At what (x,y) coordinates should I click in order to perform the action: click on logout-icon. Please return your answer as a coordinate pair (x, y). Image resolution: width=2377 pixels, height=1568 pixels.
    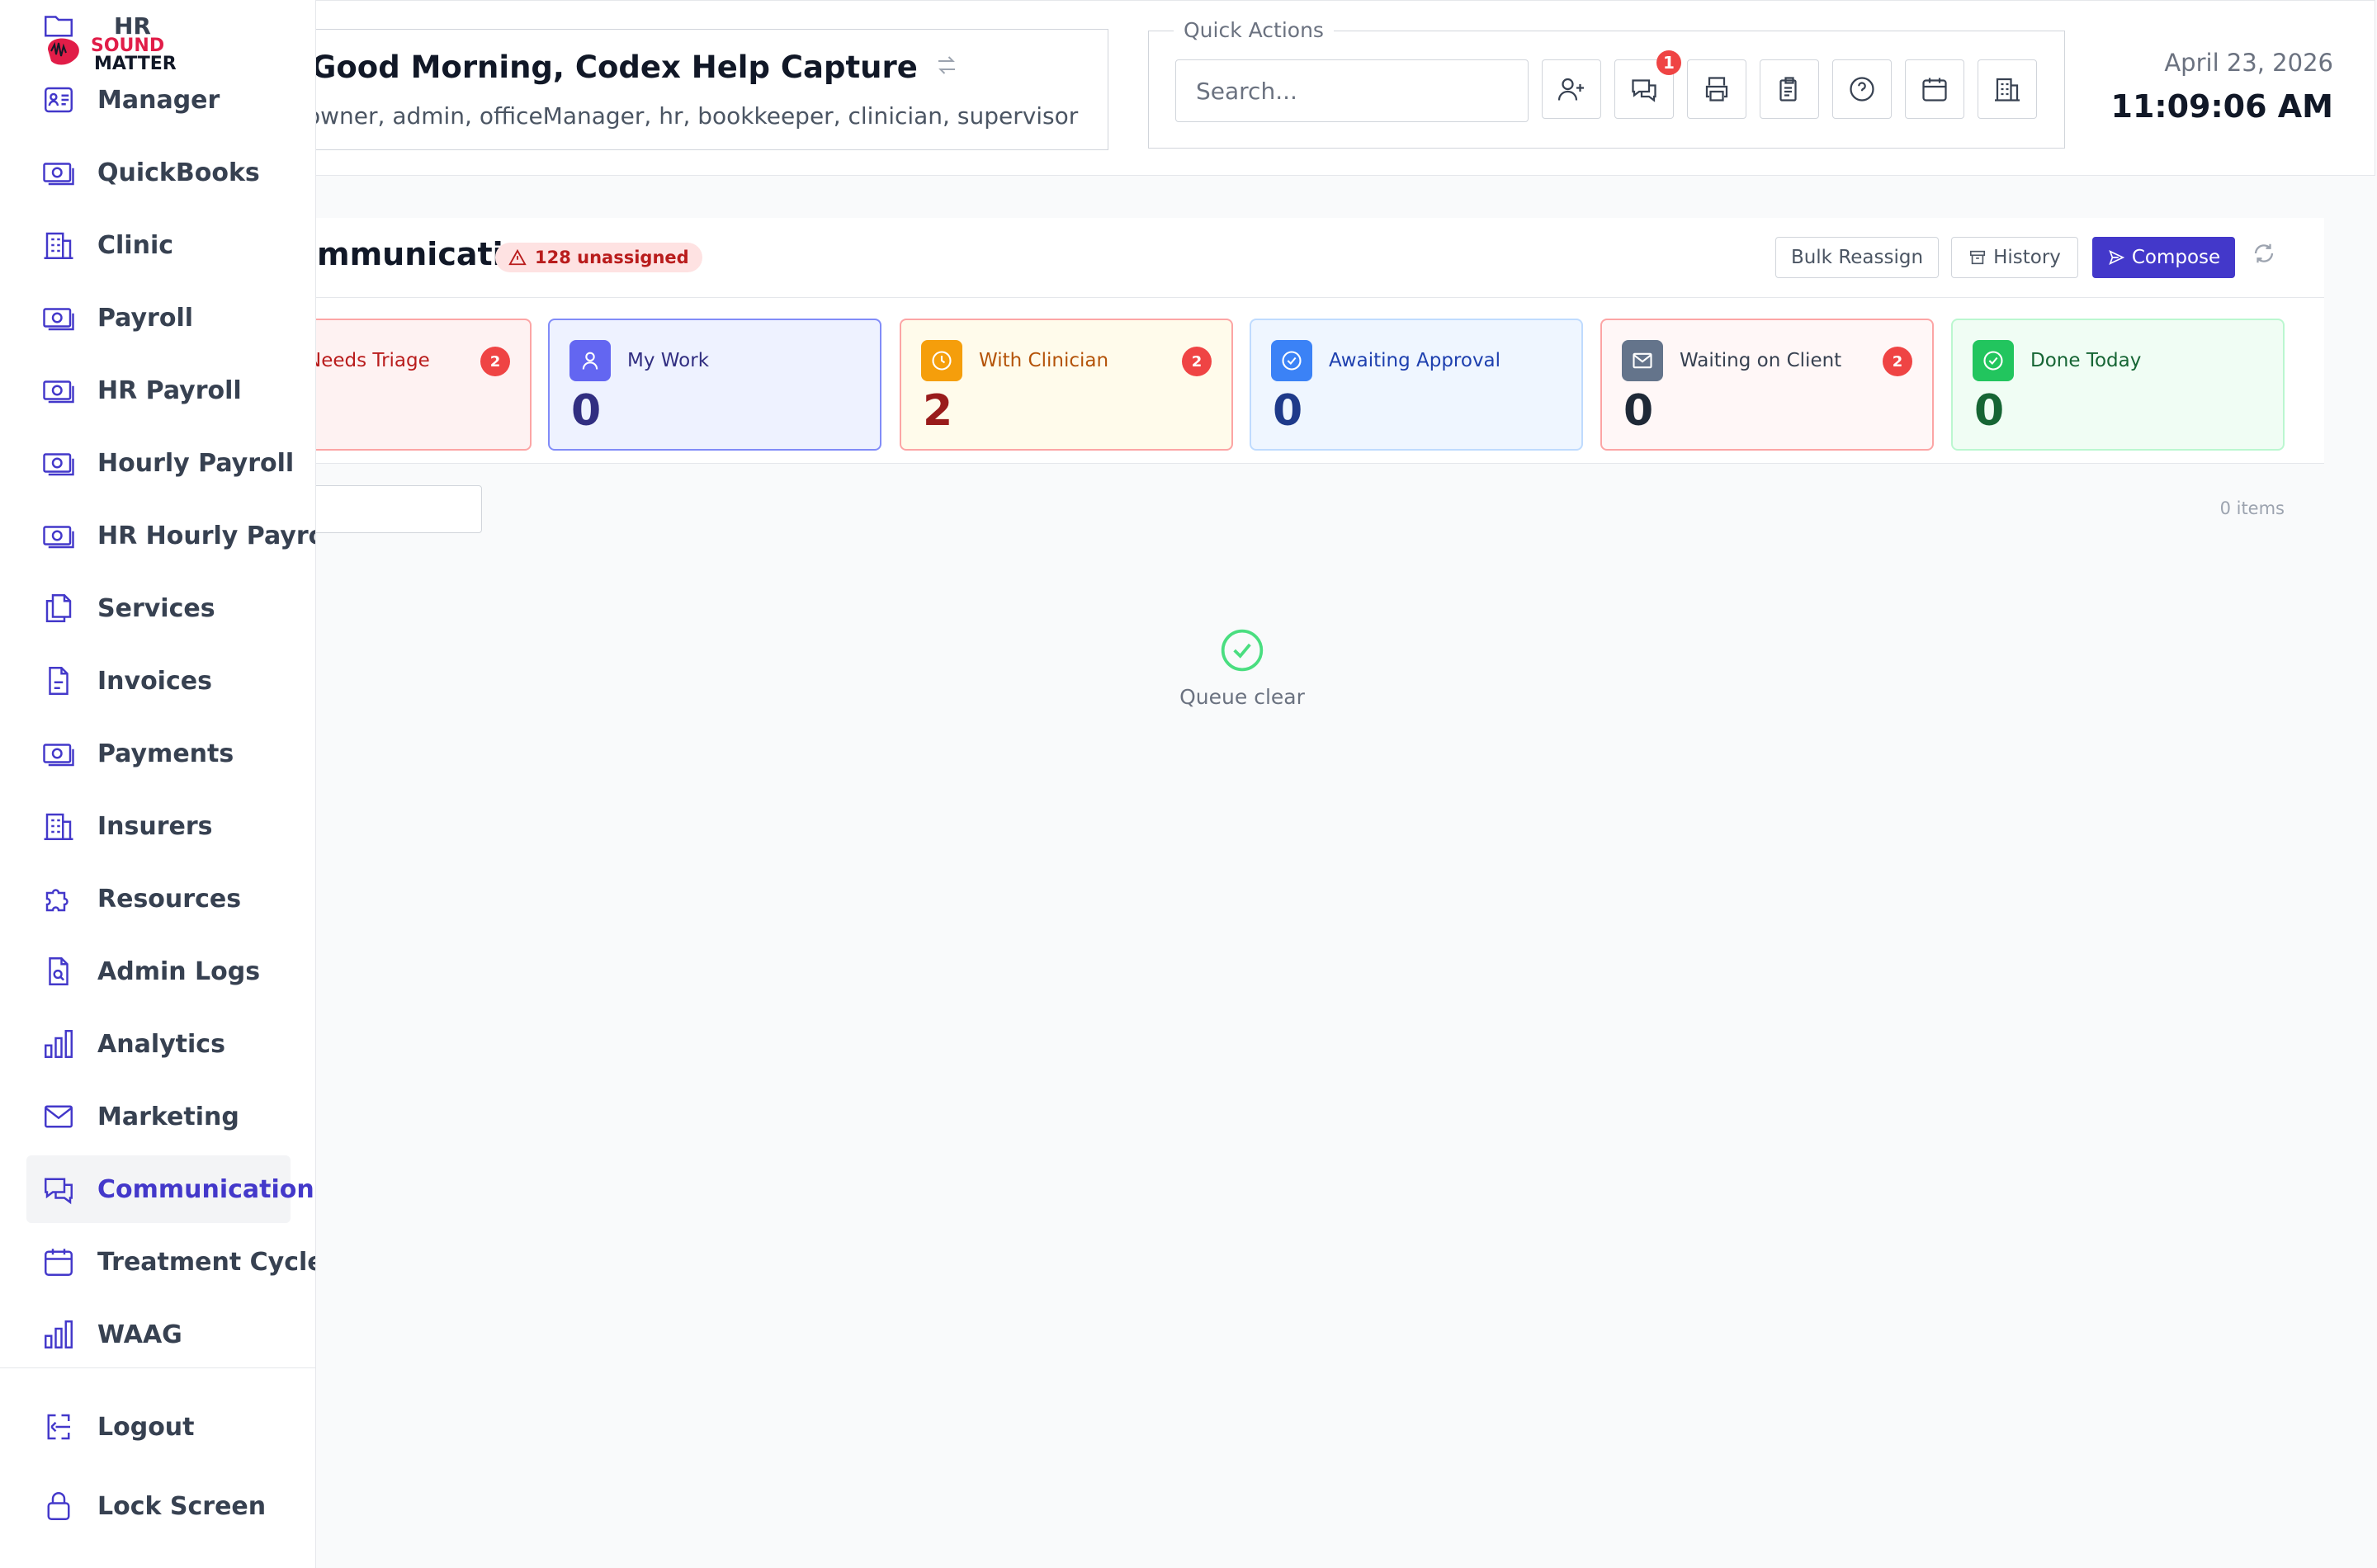
    Looking at the image, I should click on (59, 1427).